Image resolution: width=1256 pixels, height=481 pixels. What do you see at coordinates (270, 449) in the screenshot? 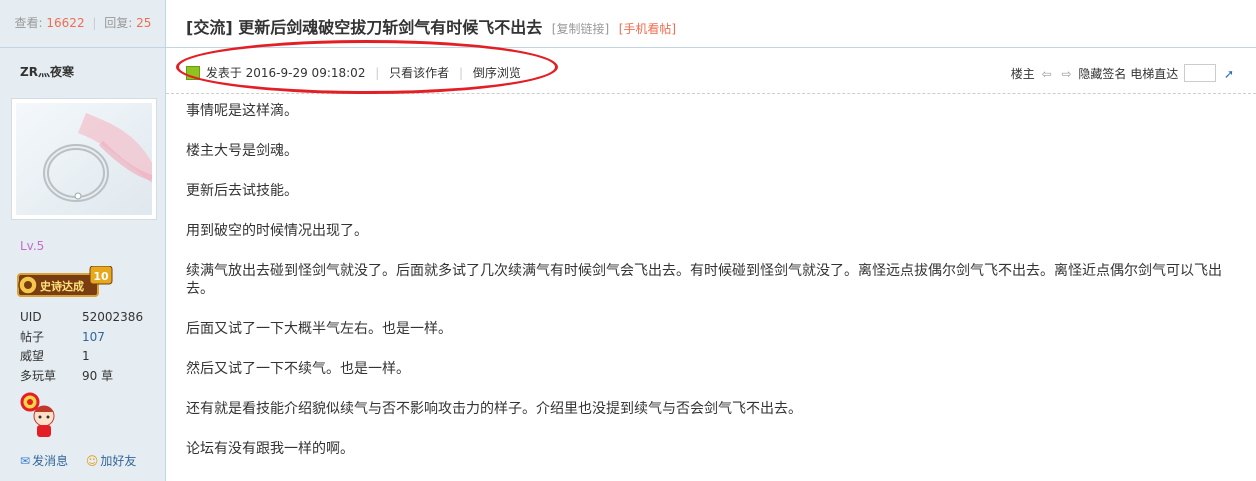
I see `post-paragraph: 论坛有没有跟我一样的啊。` at bounding box center [270, 449].